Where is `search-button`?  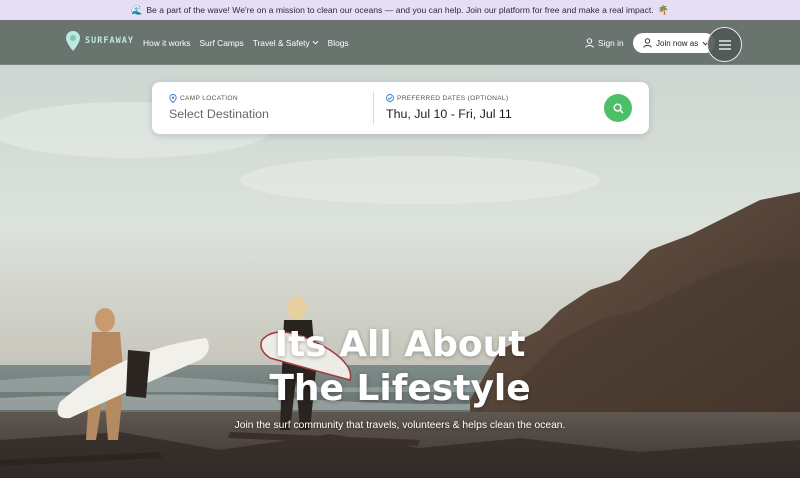 search-button is located at coordinates (618, 108).